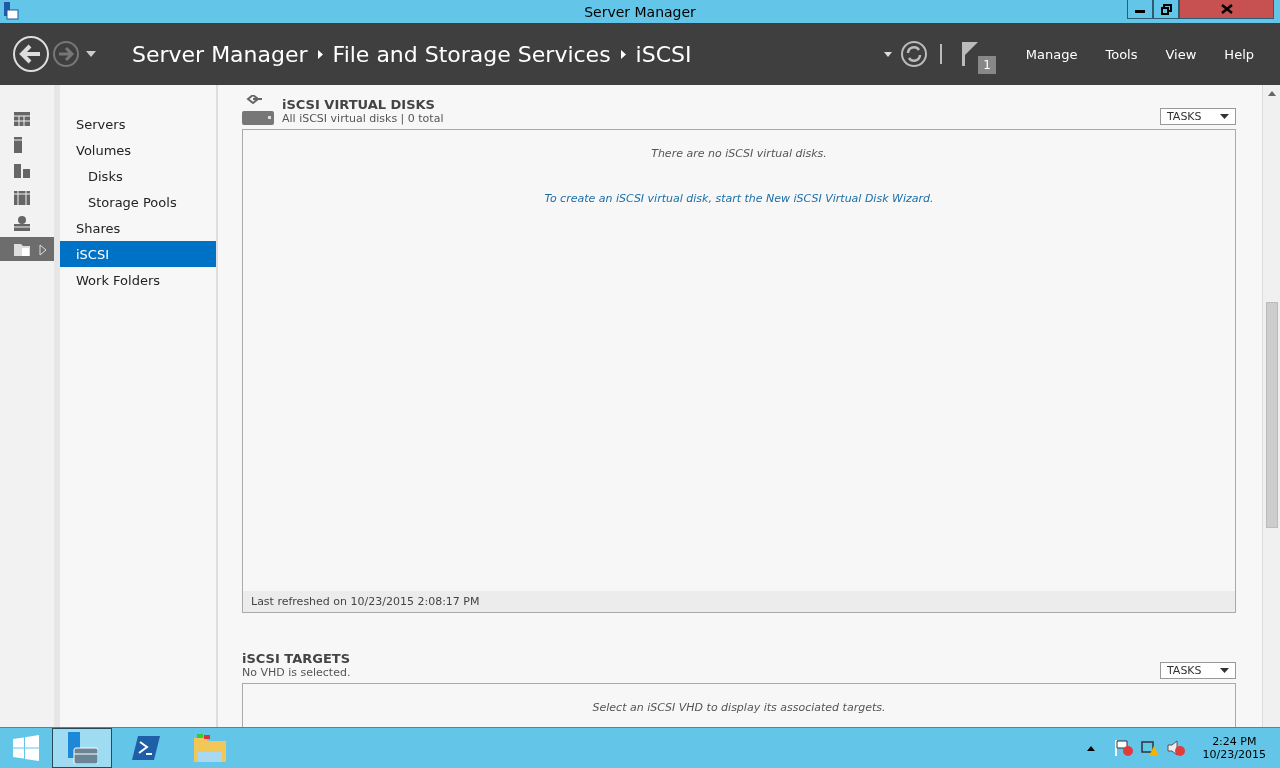 The height and width of the screenshot is (768, 1280). Describe the element at coordinates (359, 104) in the screenshot. I see `section-title: iSCSI VIRTUAL DISKS` at that location.